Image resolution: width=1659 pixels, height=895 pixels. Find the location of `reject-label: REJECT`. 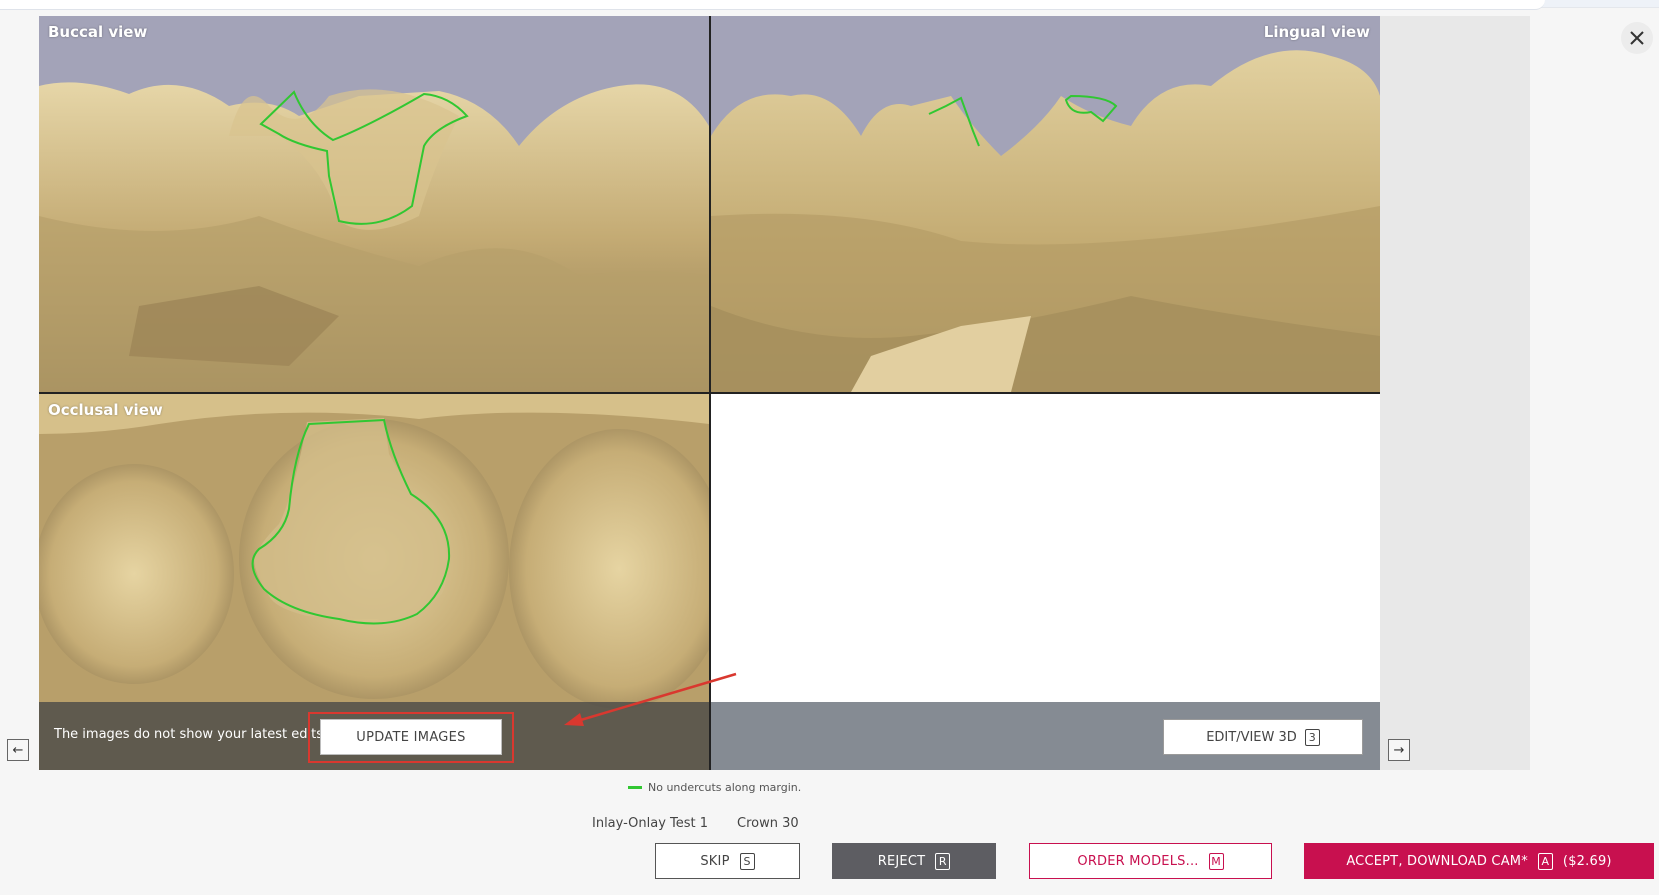

reject-label: REJECT is located at coordinates (901, 861).